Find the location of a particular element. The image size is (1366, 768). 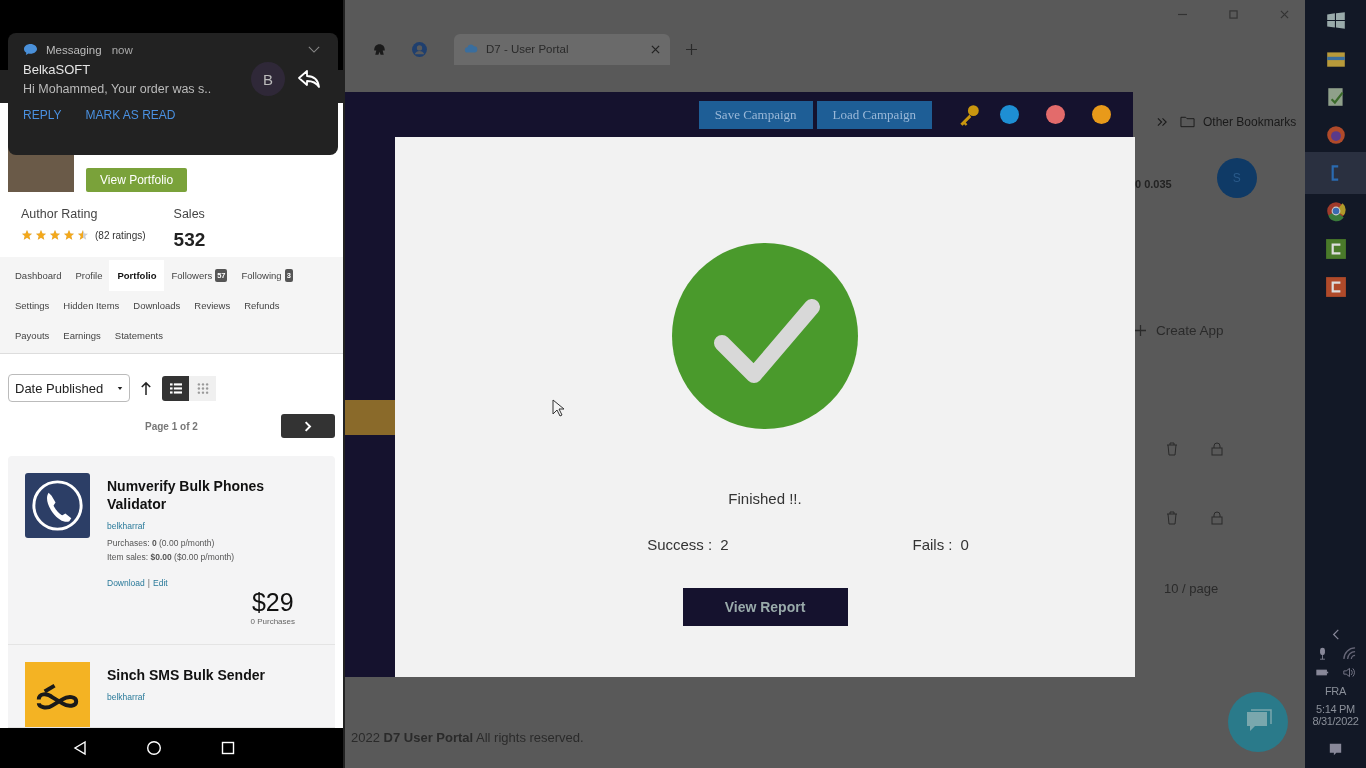

item-stat: Item sales: $0.00 ($0.00 p/month) is located at coordinates (171, 557).